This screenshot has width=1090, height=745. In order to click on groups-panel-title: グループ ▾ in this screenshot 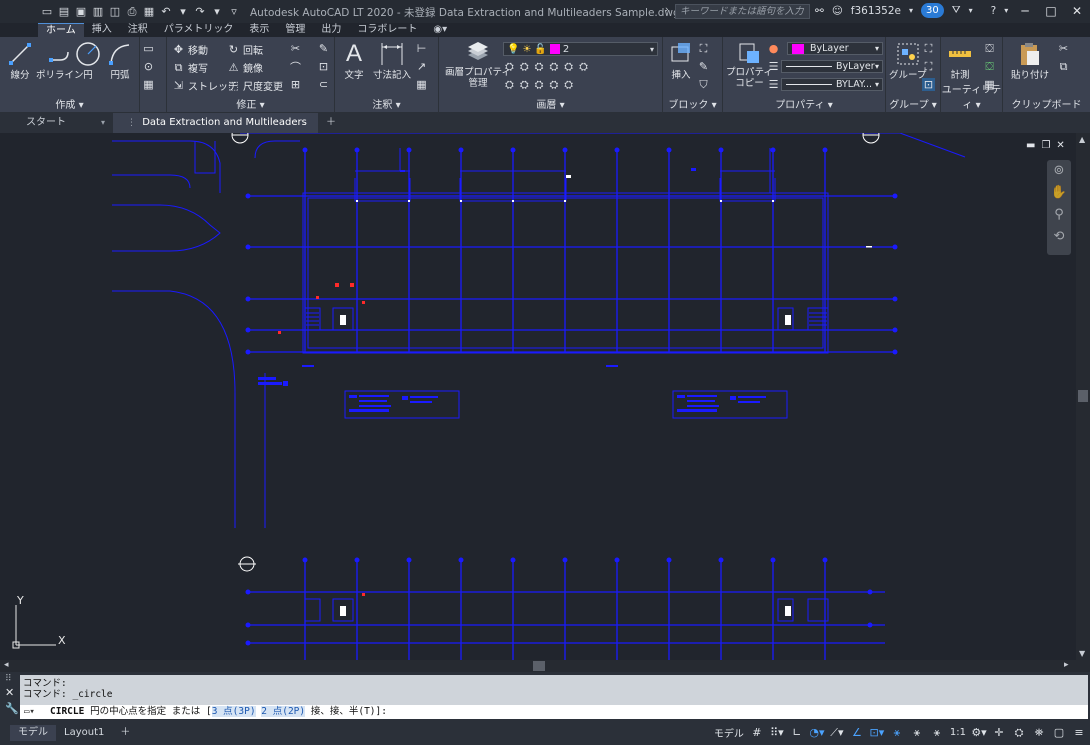, I will do `click(913, 103)`.